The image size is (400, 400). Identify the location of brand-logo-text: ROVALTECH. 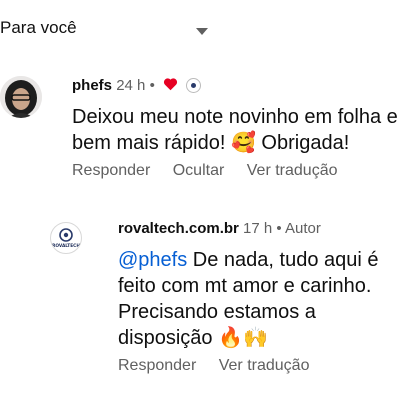
(66, 246).